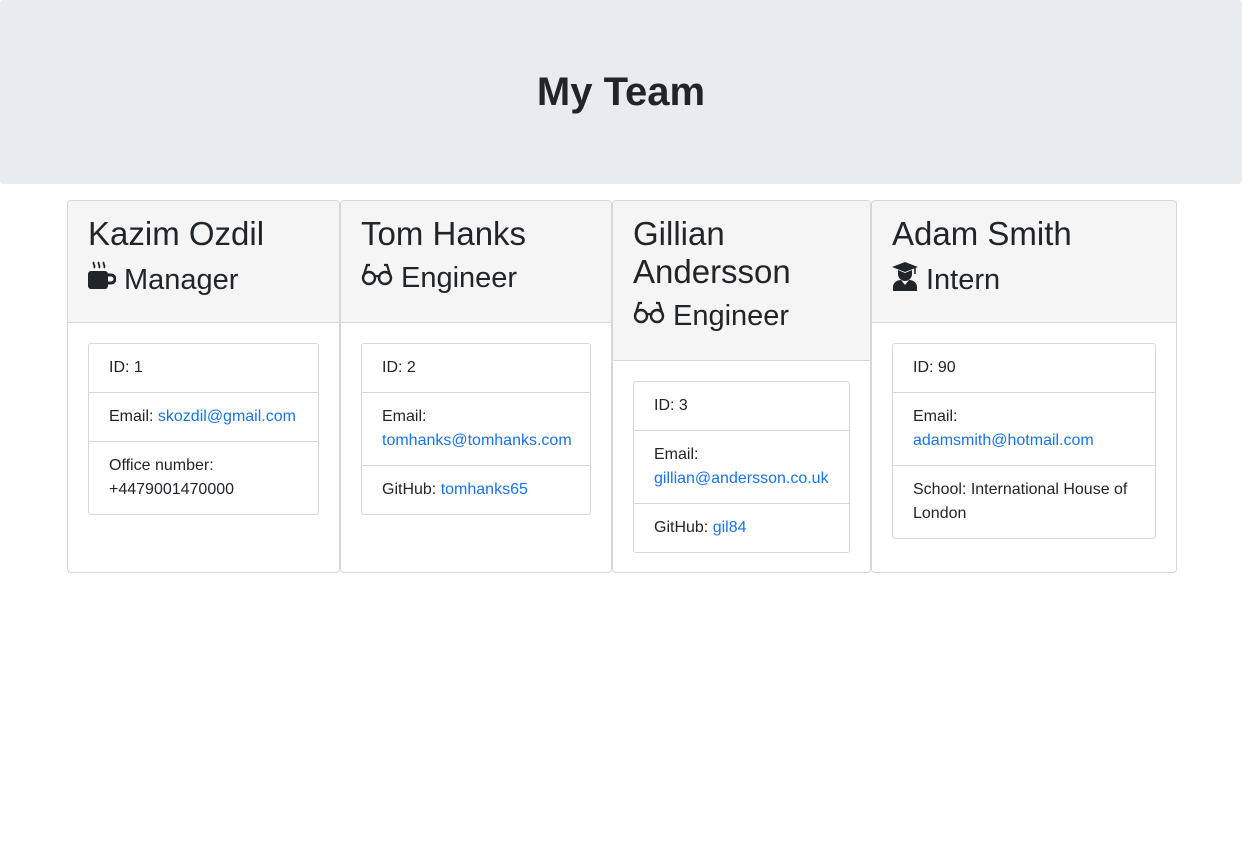 This screenshot has height=865, width=1242. What do you see at coordinates (963, 280) in the screenshot?
I see `role-label: Intern` at bounding box center [963, 280].